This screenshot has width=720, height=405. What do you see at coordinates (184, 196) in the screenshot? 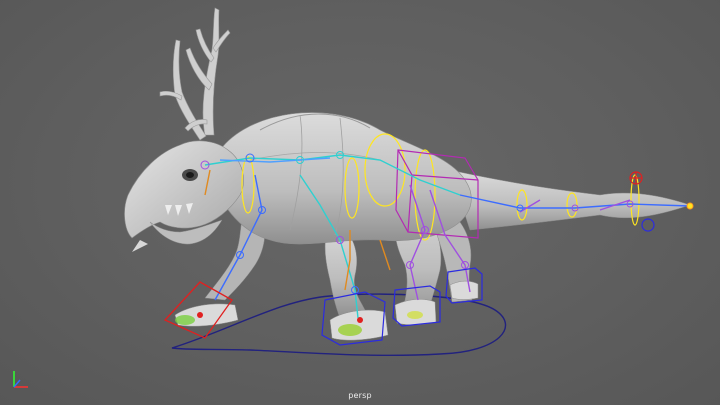
I see `creature-skull-head` at bounding box center [184, 196].